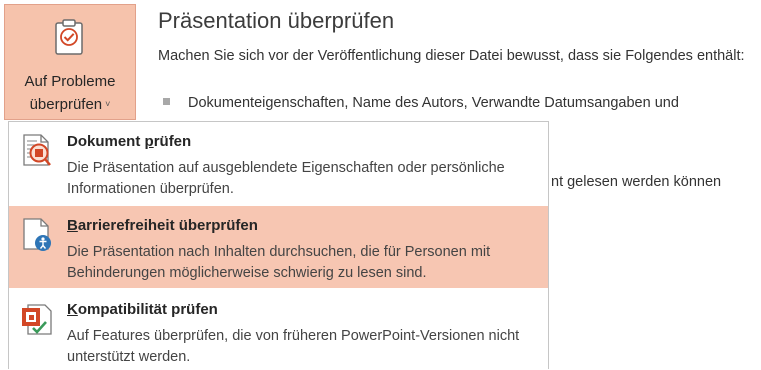 Image resolution: width=761 pixels, height=370 pixels. Describe the element at coordinates (70, 81) in the screenshot. I see `button-label-line1: Auf Probleme` at that location.